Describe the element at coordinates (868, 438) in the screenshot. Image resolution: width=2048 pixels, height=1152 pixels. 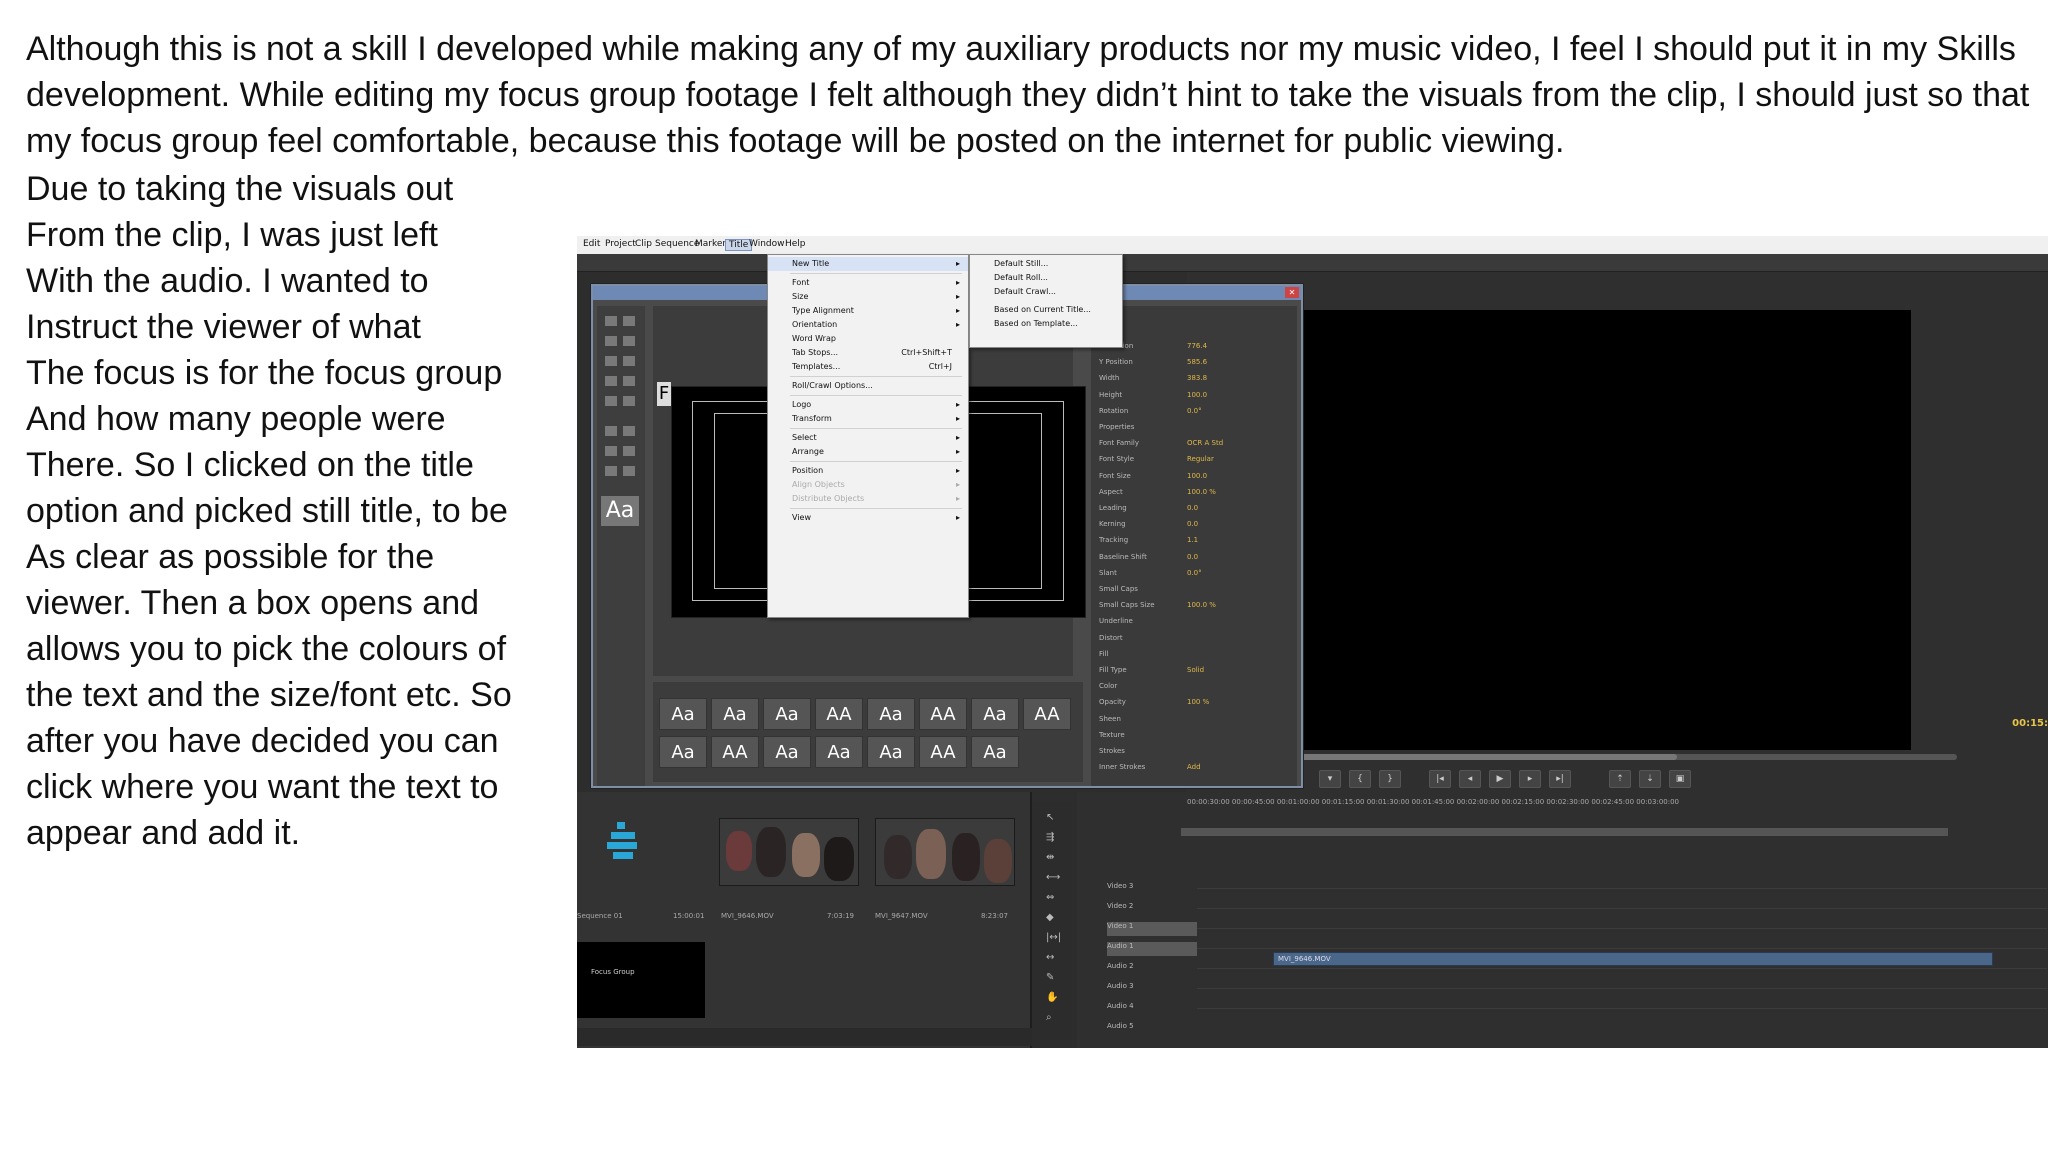
I see `menu-item: Select ▸` at that location.